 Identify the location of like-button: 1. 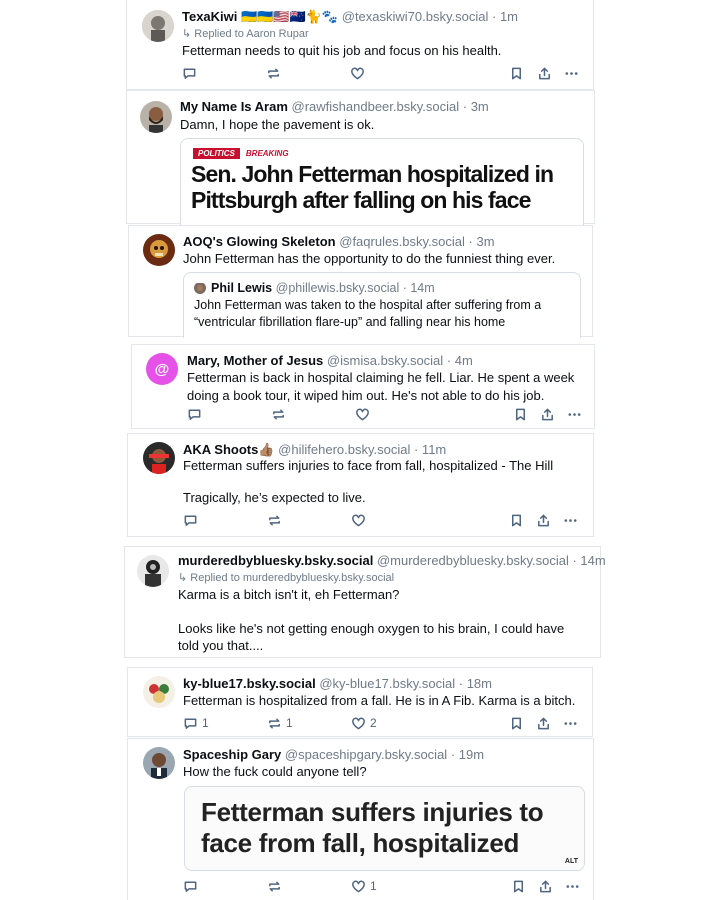
(364, 886).